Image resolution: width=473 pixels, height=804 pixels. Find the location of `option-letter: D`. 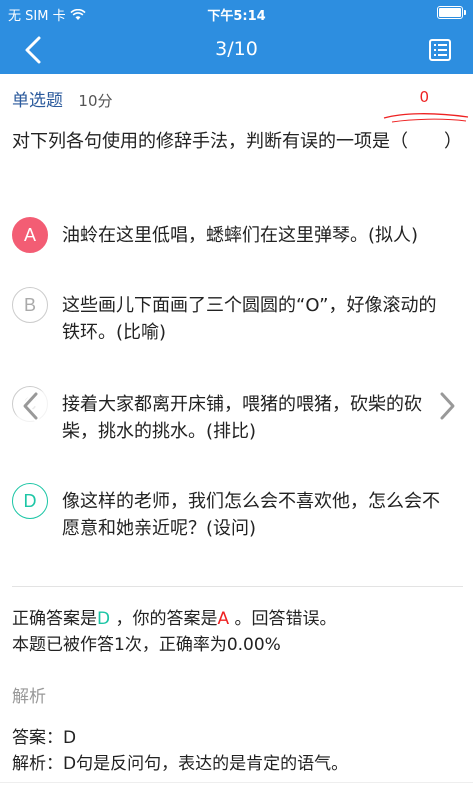

option-letter: D is located at coordinates (30, 501).